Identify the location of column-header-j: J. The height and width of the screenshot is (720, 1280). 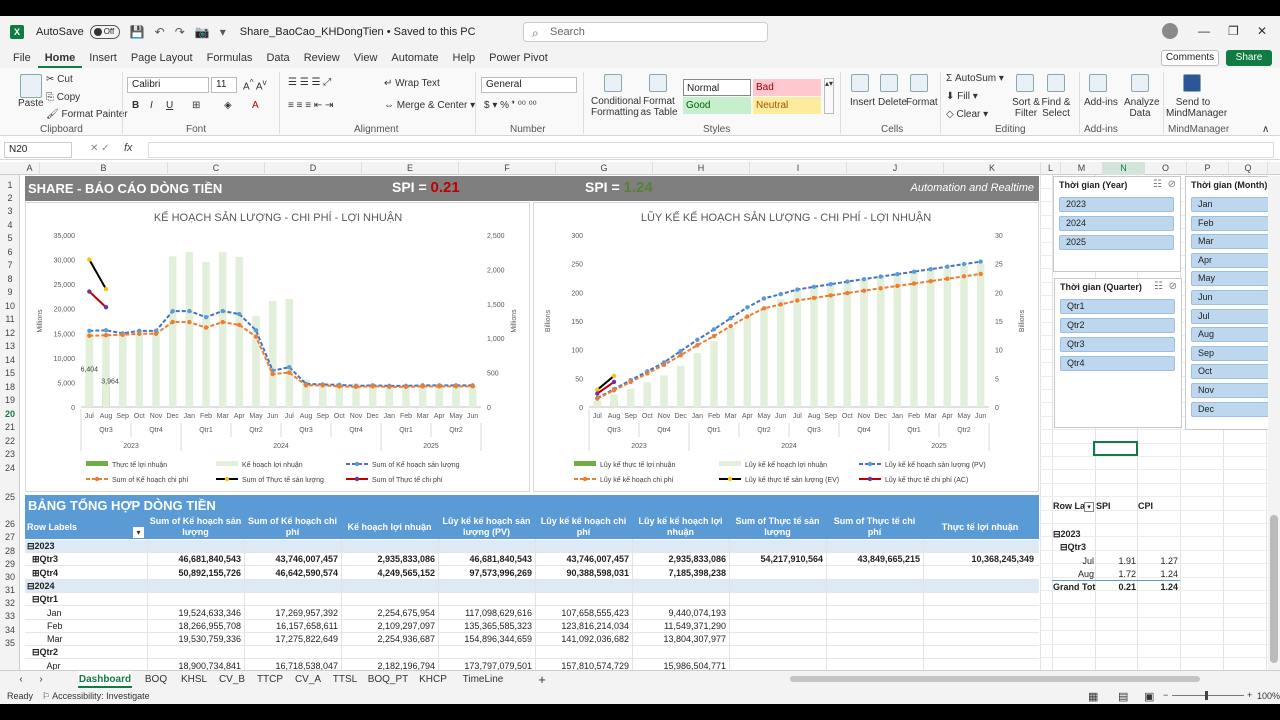
(895, 168).